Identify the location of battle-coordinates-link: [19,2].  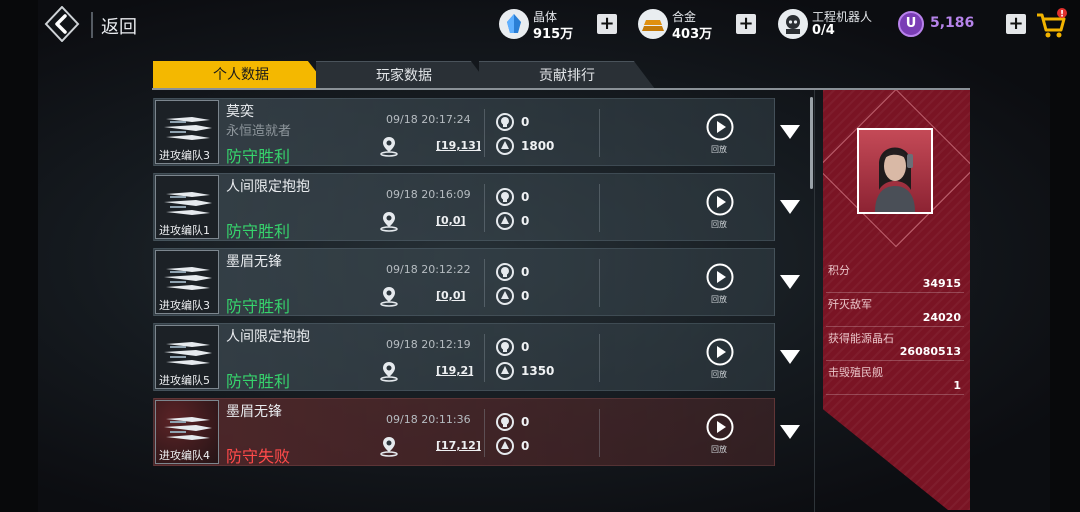
(454, 370).